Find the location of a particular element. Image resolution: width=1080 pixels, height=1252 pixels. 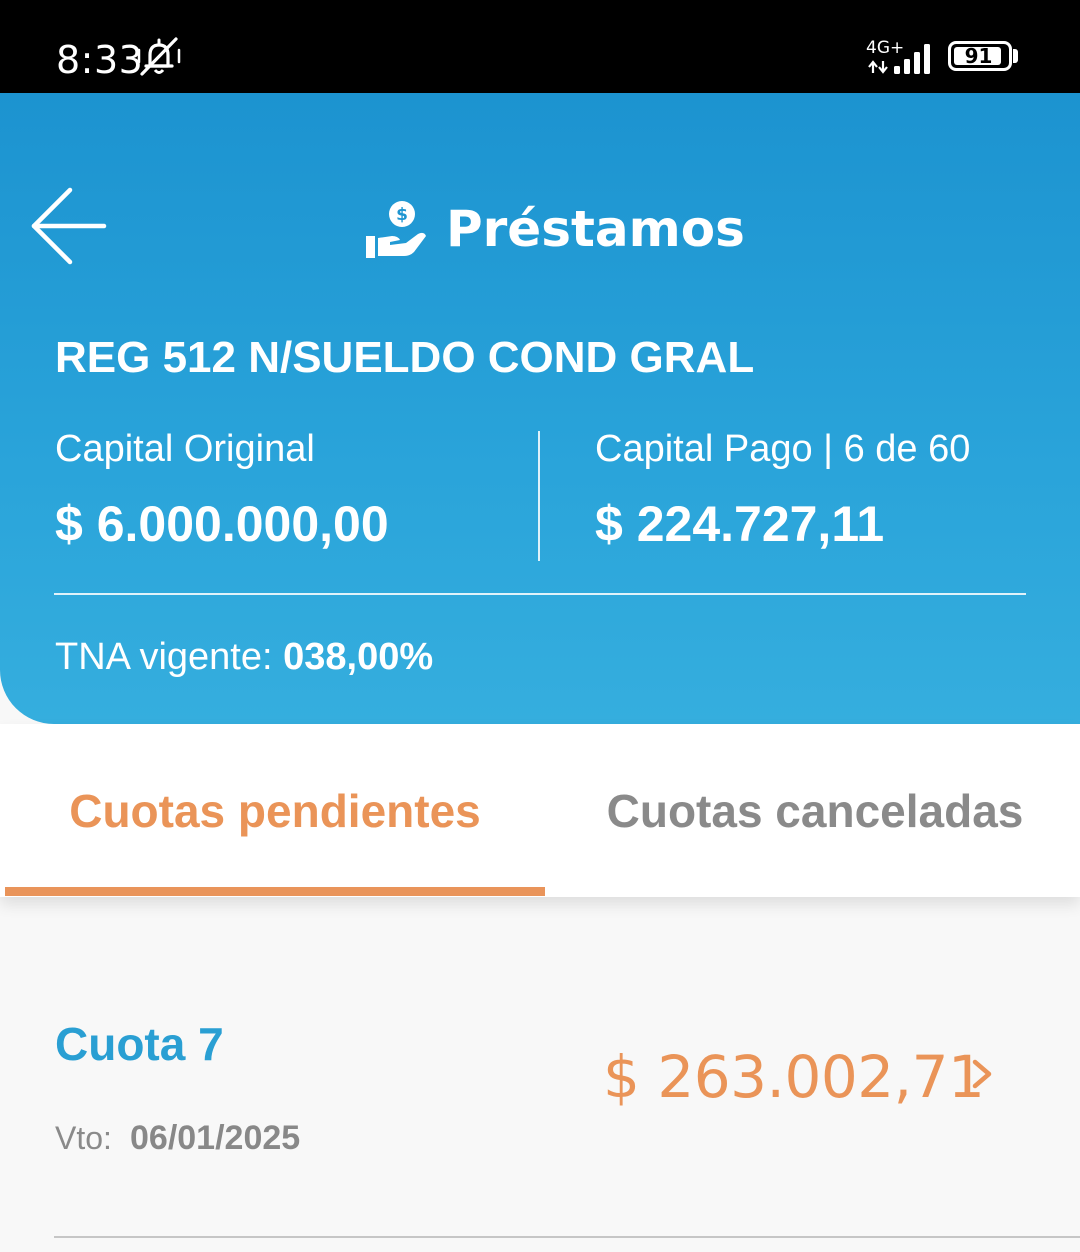

status-bar: 8:33 4G+ 91 is located at coordinates (540, 46).